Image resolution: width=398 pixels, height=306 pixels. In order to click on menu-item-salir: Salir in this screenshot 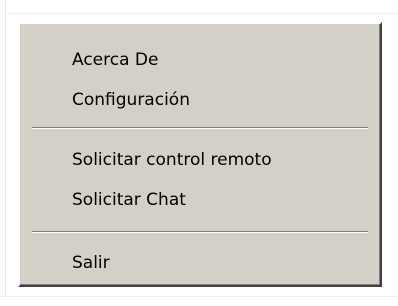, I will do `click(200, 263)`.